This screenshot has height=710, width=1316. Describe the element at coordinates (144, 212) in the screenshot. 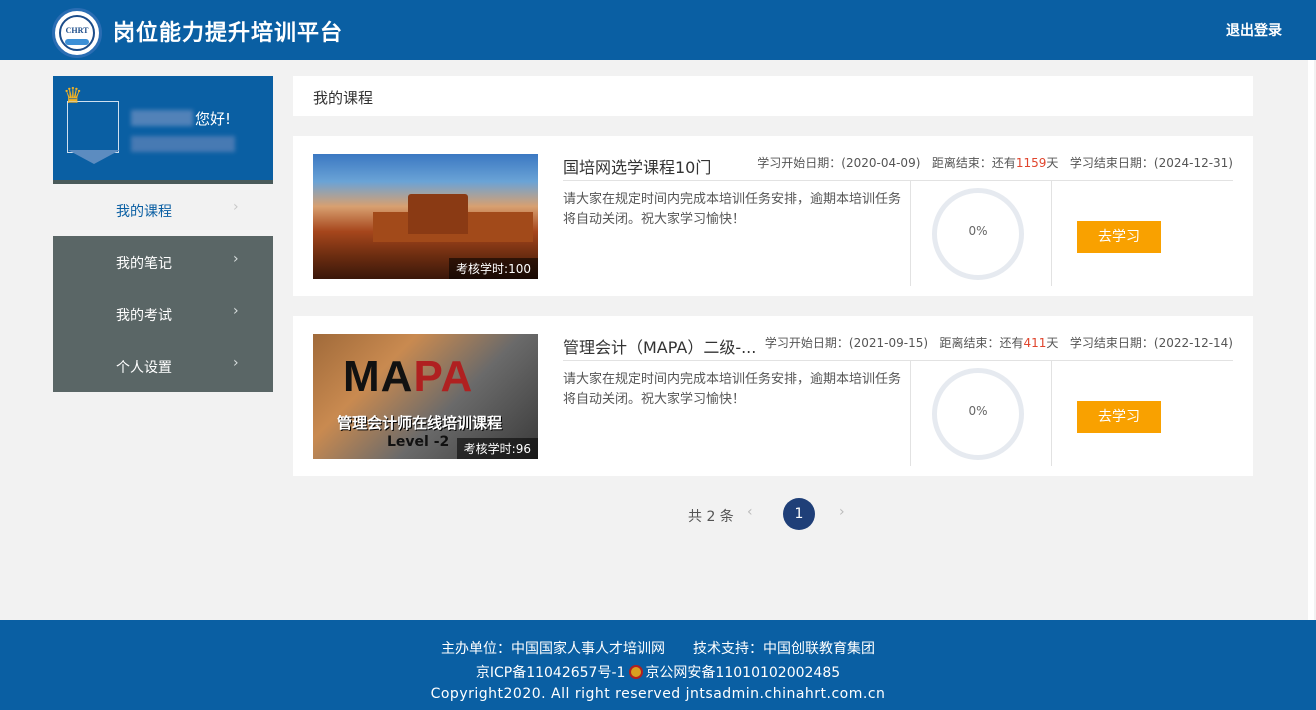

I see `sidebar-item-label: 我的课程` at that location.